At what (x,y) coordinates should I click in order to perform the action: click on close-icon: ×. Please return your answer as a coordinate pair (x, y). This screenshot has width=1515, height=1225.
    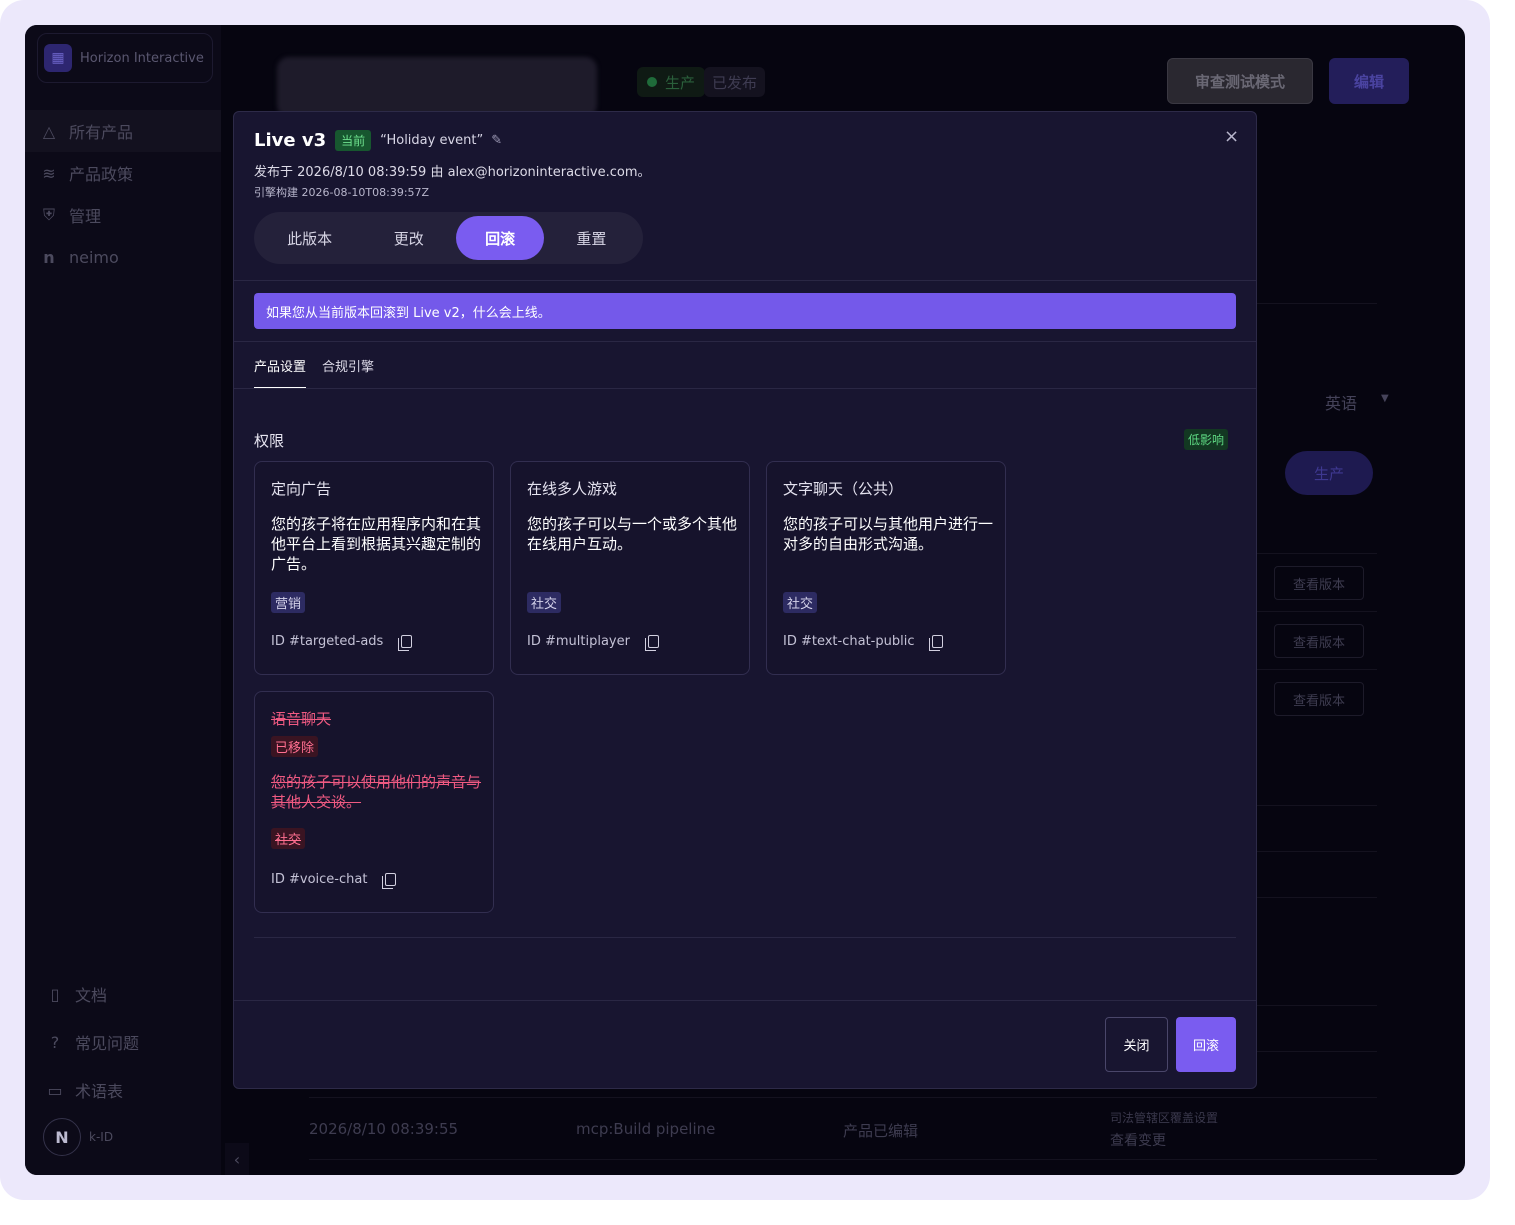
    Looking at the image, I should click on (1231, 136).